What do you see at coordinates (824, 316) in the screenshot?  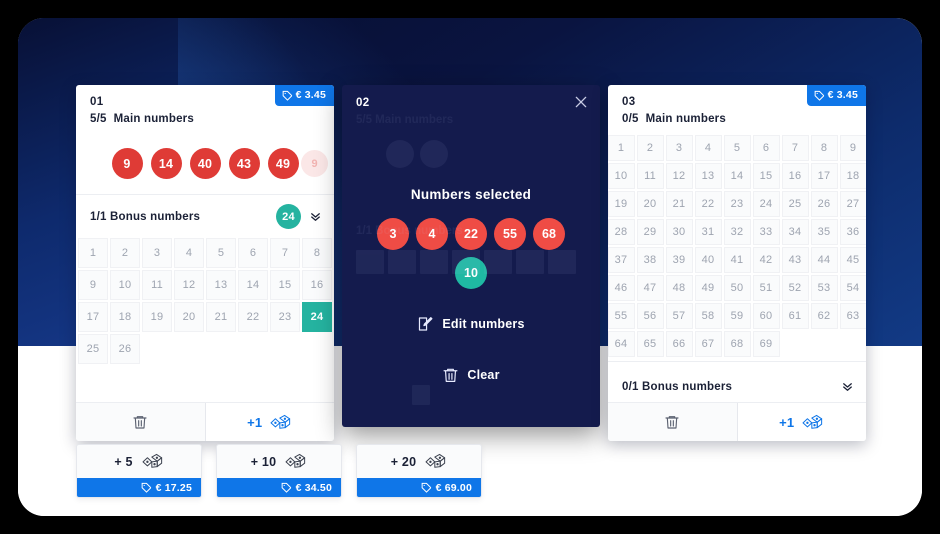 I see `number-cell: 62` at bounding box center [824, 316].